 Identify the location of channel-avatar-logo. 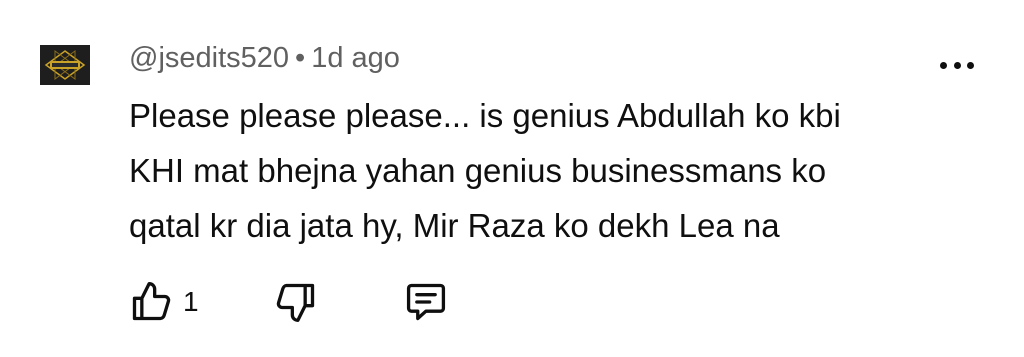
(65, 65).